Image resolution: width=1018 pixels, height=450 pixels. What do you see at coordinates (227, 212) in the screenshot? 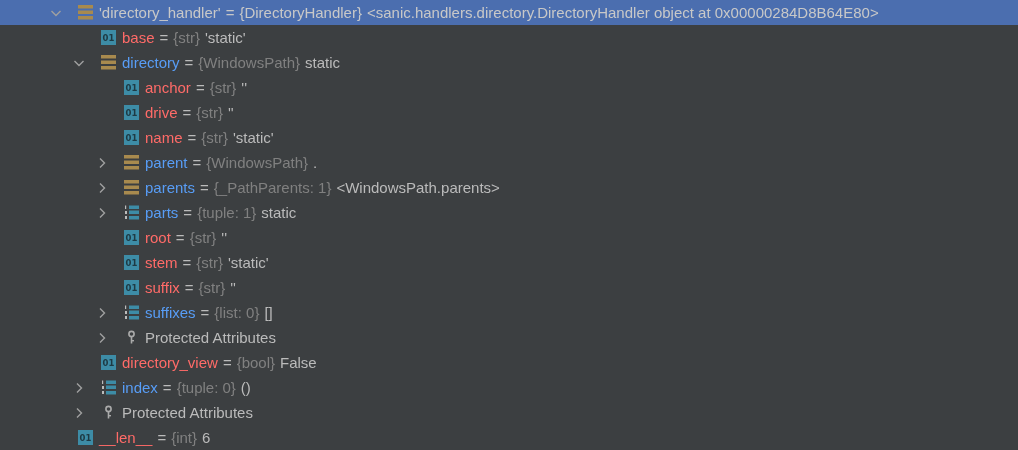
I see `variable-type: {tuple: 1}` at bounding box center [227, 212].